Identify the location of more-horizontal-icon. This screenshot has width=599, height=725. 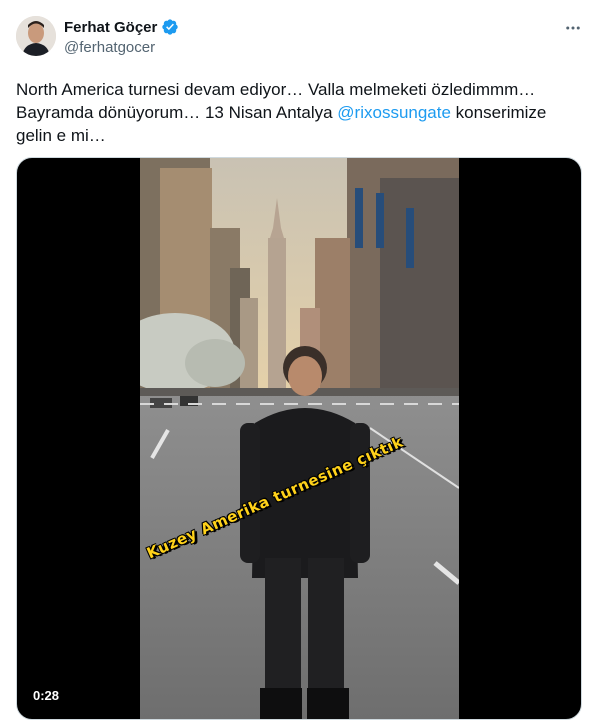
(573, 30).